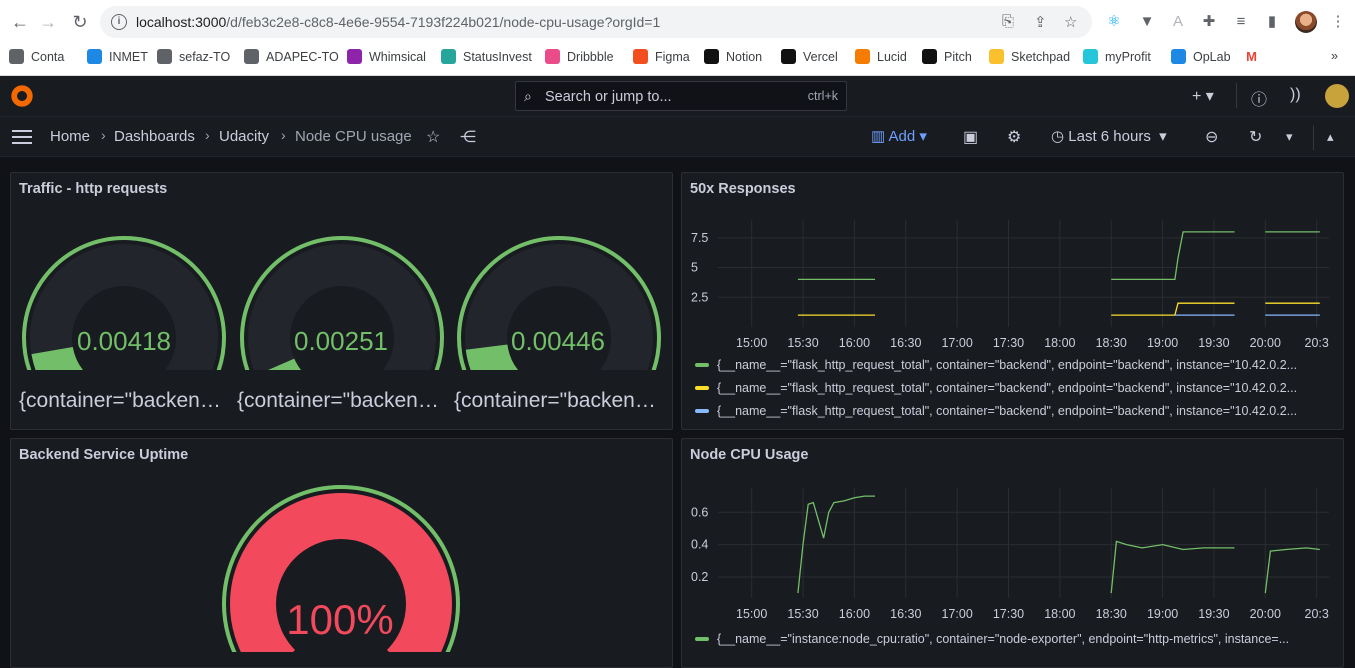 The image size is (1355, 668). What do you see at coordinates (291, 56) in the screenshot?
I see `bookmark-adapec-to: ADAPEC-TO` at bounding box center [291, 56].